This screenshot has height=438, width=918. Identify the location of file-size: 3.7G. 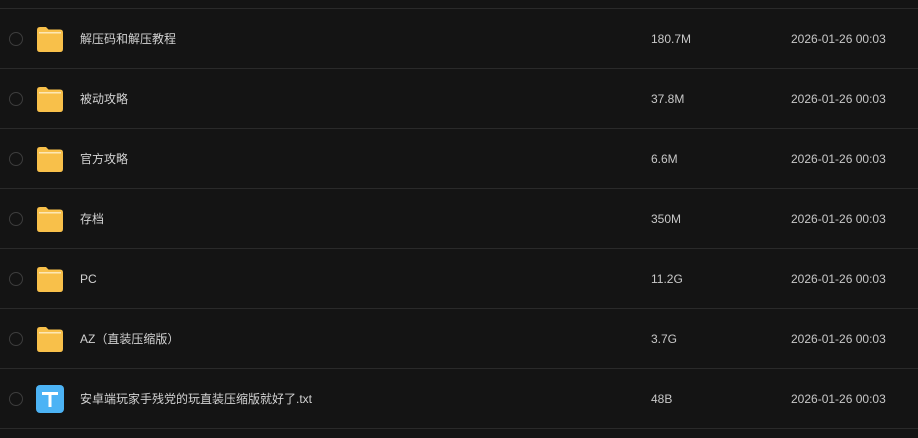
(664, 339).